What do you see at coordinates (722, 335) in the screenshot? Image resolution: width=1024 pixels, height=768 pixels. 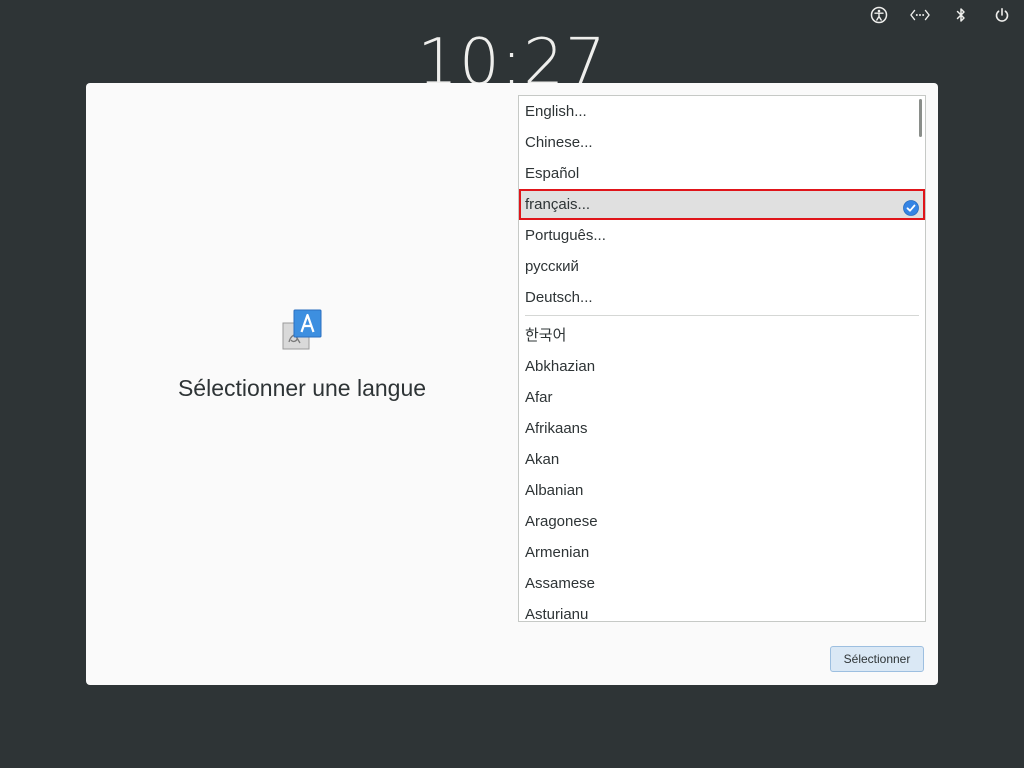 I see `language-item-korean: 한국어` at bounding box center [722, 335].